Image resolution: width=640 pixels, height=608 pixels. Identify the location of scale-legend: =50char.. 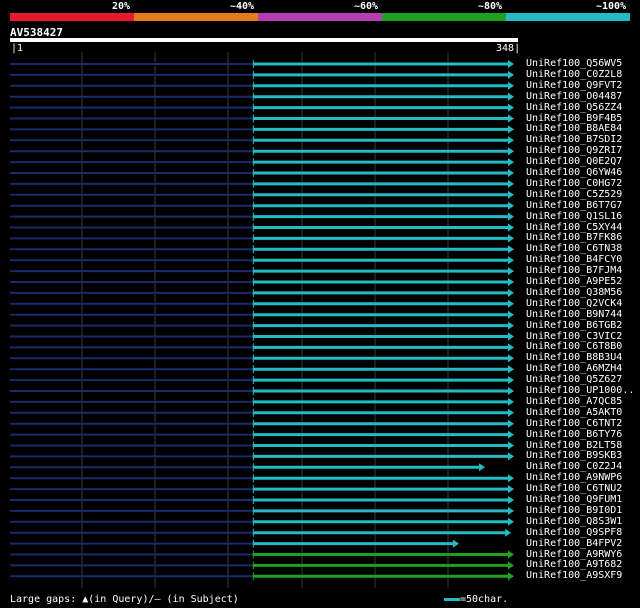
(476, 599).